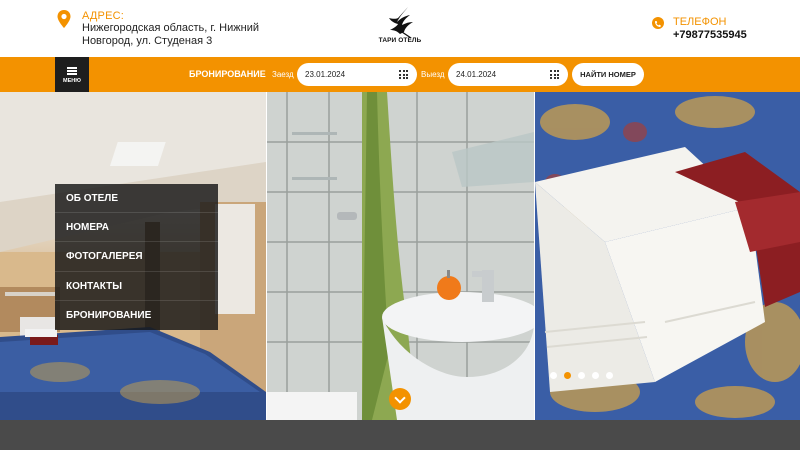  Describe the element at coordinates (227, 74) in the screenshot. I see `booking-title: БРОНИРОВАНИЕ` at that location.